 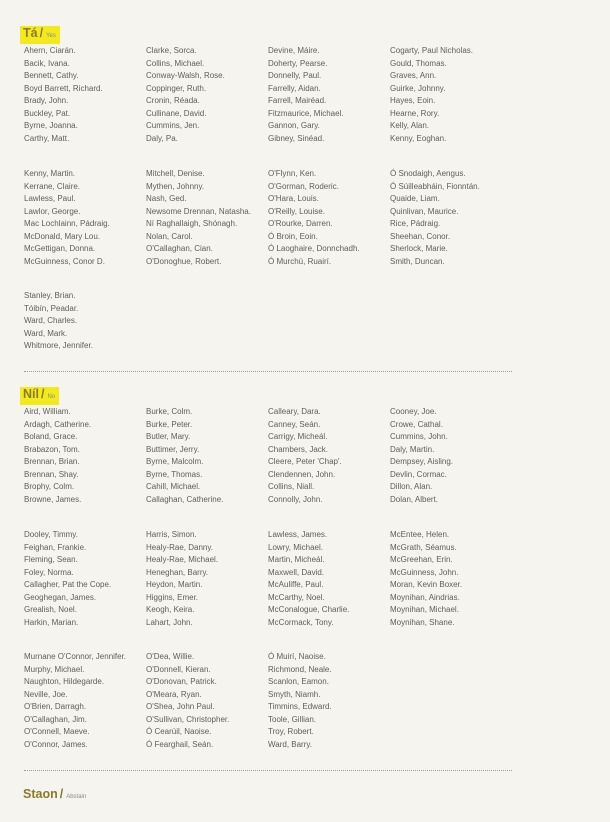 What do you see at coordinates (428, 173) in the screenshot?
I see `member-name: Ó Snodaigh, Aengus.` at bounding box center [428, 173].